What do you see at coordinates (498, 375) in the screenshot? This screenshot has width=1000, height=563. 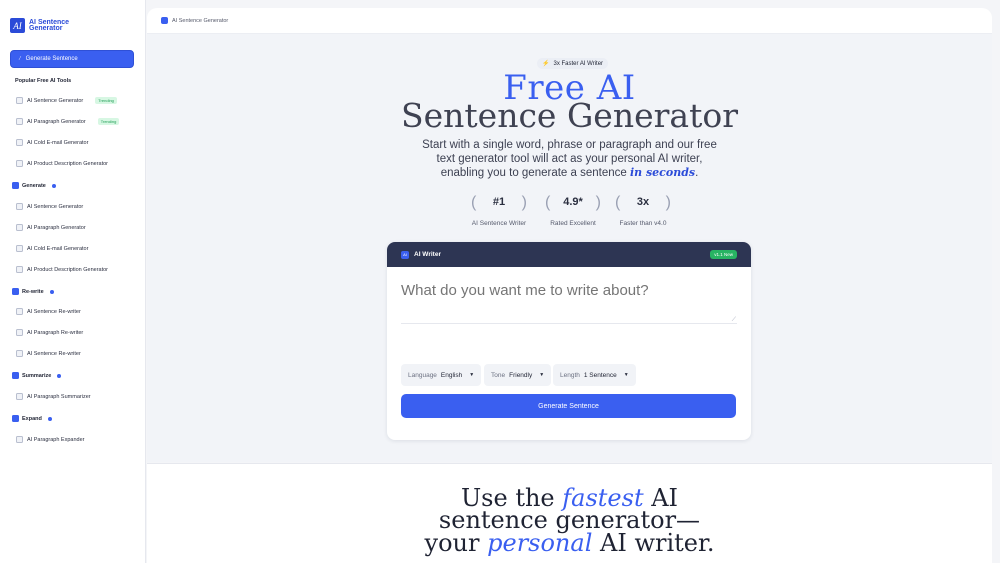 I see `tone-label: Tone` at bounding box center [498, 375].